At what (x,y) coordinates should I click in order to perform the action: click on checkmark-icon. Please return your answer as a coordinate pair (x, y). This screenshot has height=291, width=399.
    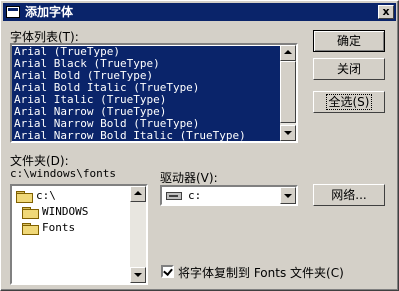
    Looking at the image, I should click on (168, 271).